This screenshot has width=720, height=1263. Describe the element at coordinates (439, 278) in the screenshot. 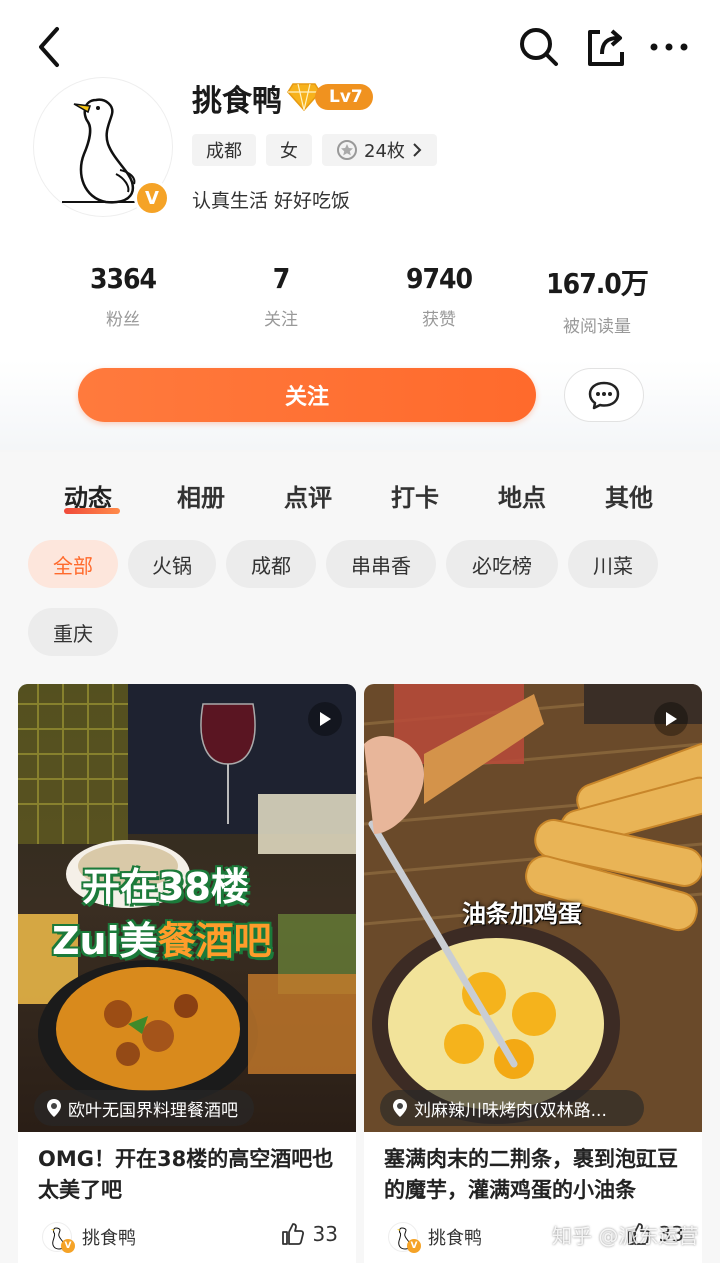

I see `stat-value: 9740` at that location.